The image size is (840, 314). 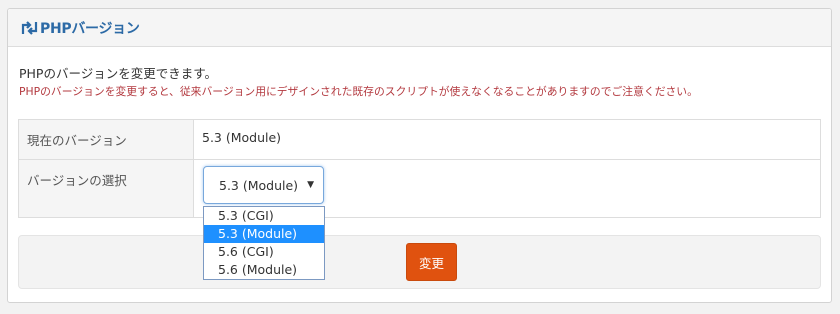 What do you see at coordinates (310, 185) in the screenshot?
I see `chevron-down-icon: ▼` at bounding box center [310, 185].